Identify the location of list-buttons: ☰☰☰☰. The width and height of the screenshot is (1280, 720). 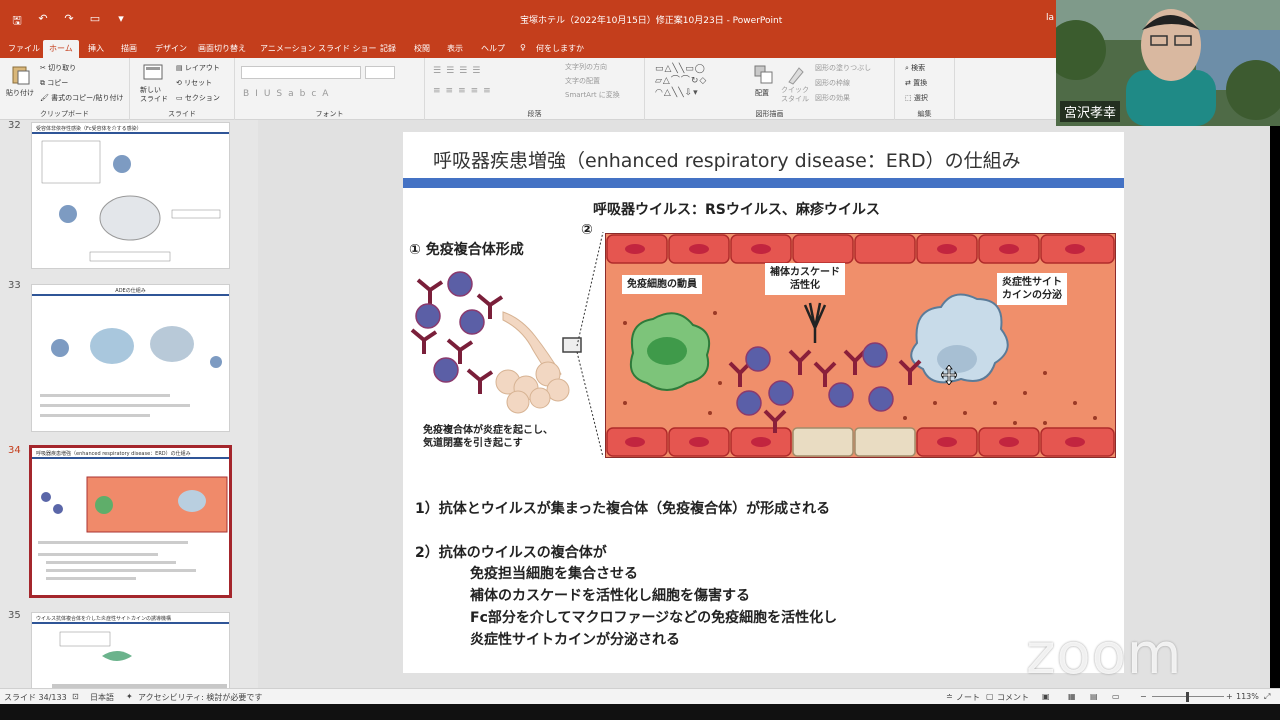
(459, 71).